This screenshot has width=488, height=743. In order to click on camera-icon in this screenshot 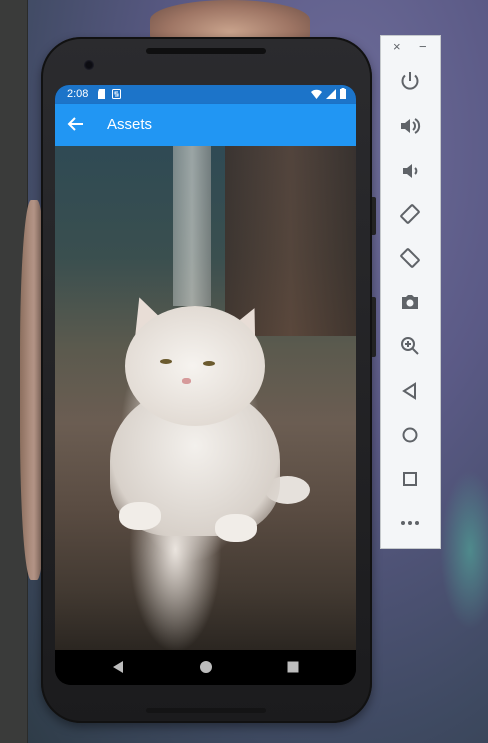, I will do `click(410, 302)`.